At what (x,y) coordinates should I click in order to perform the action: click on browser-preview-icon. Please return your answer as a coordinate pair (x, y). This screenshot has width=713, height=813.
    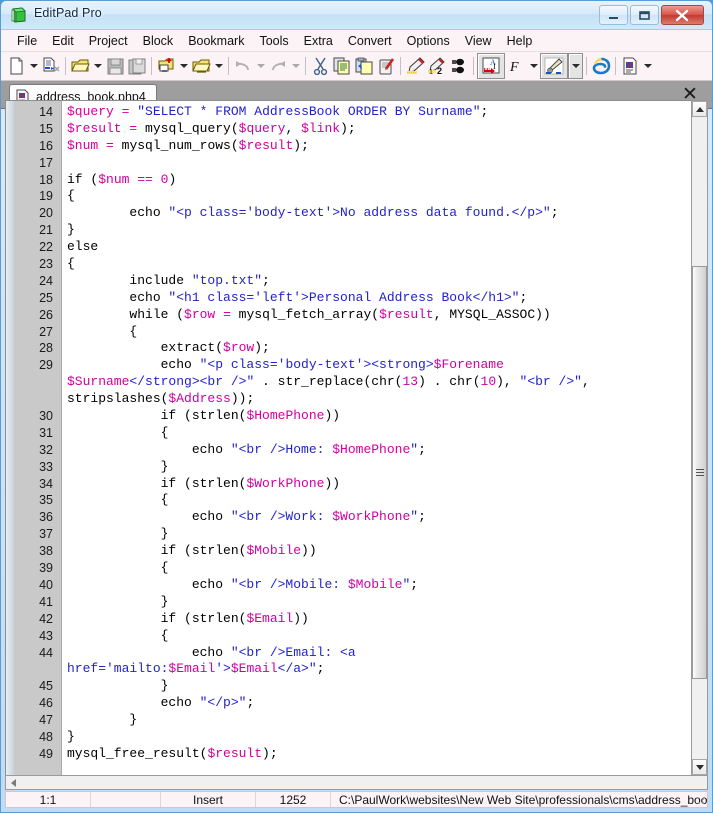
    Looking at the image, I should click on (601, 66).